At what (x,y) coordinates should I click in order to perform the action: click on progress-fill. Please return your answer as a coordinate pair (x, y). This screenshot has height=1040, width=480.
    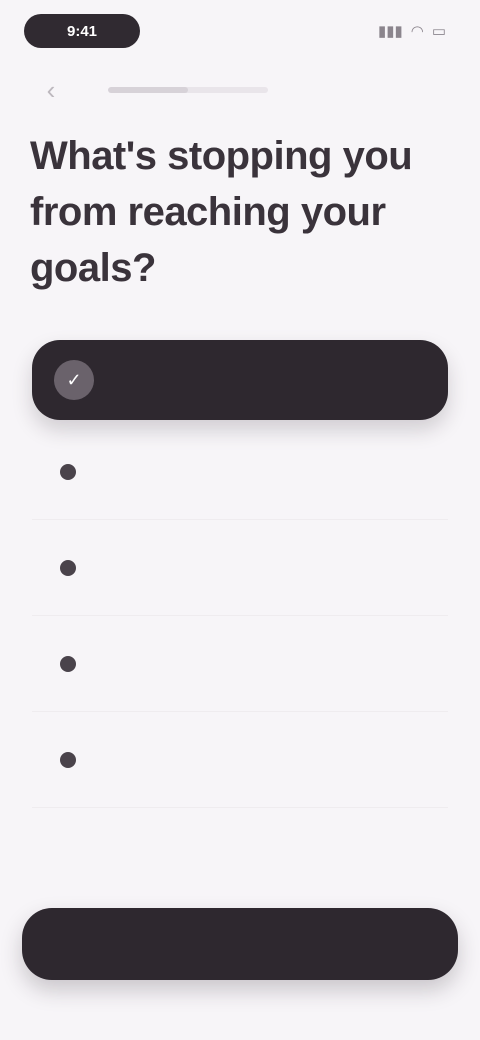
    Looking at the image, I should click on (148, 90).